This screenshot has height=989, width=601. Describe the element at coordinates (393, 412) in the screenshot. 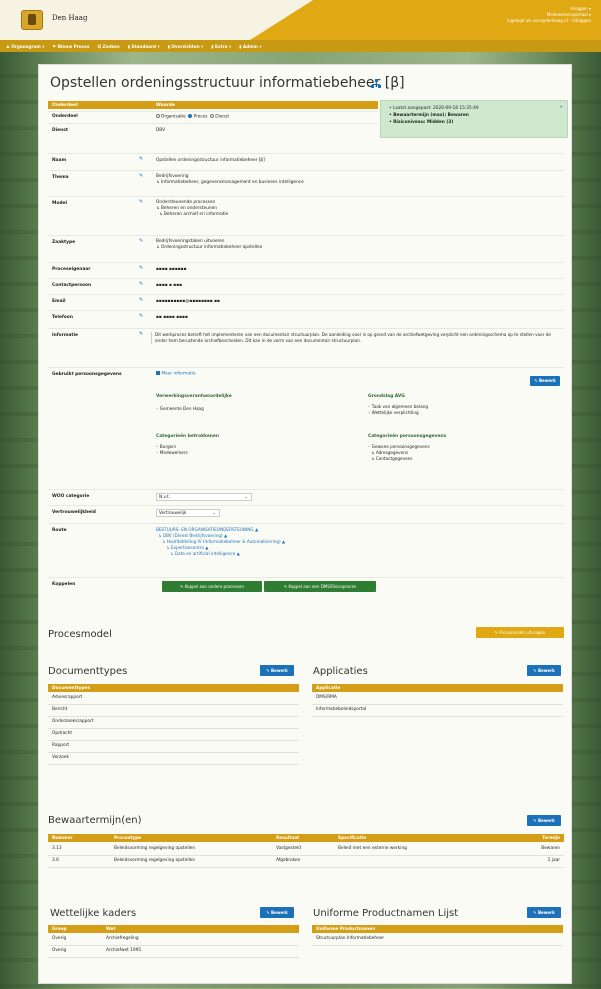

I see `value-grondslag-2: ◦ Wettelijke verplichting` at that location.